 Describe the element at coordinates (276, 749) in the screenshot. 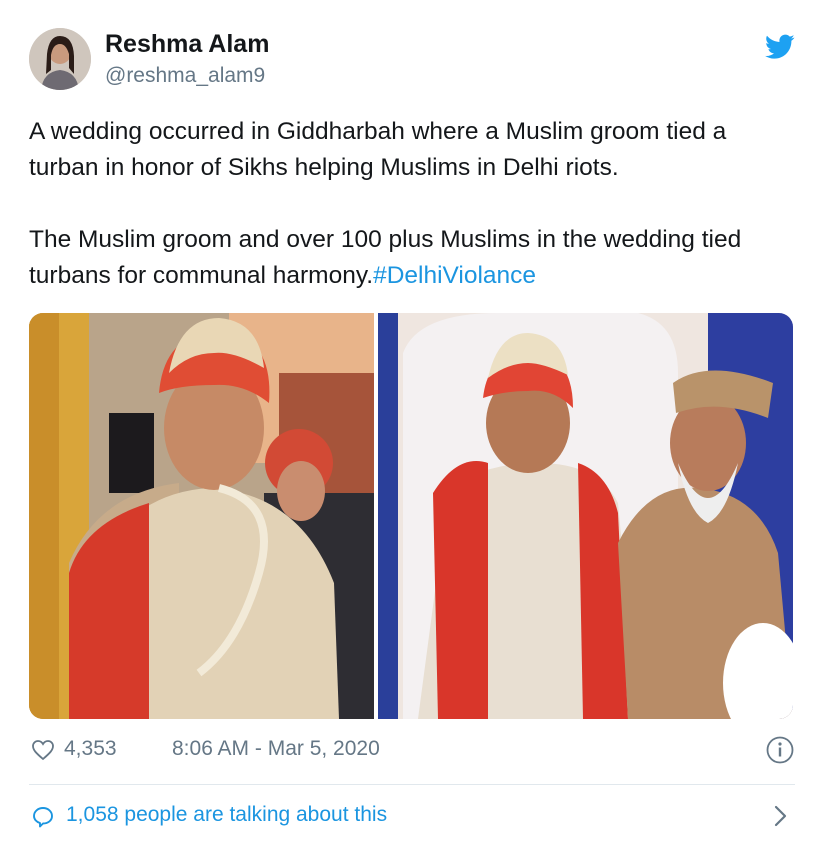

I see `tweet-timestamp: 8:06 AM - Mar 5, 2020` at that location.